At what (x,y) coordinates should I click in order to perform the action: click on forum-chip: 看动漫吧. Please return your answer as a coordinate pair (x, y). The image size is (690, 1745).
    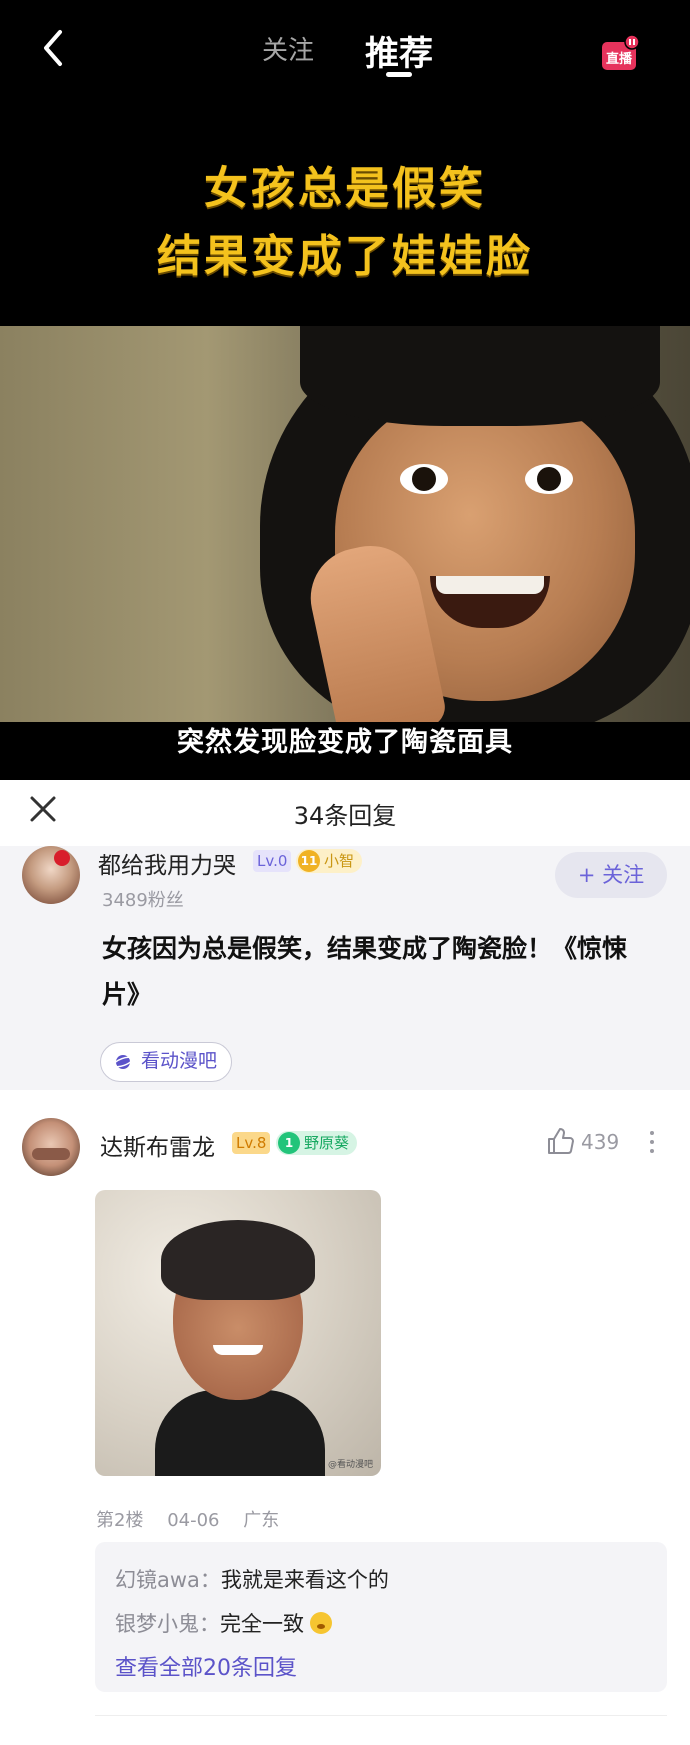
    Looking at the image, I should click on (166, 1062).